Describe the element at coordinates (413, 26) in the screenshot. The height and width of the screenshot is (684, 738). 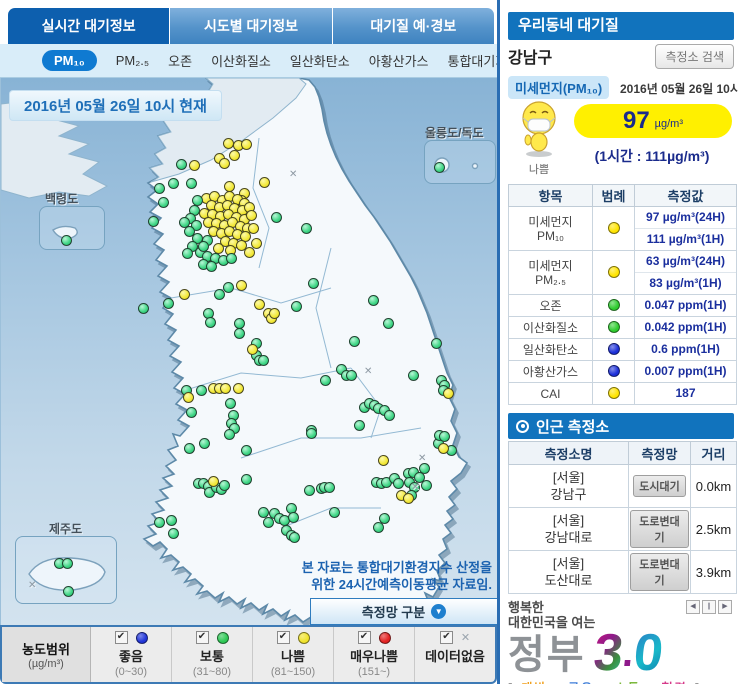
I see `main-tab: 대기질 예·경보` at that location.